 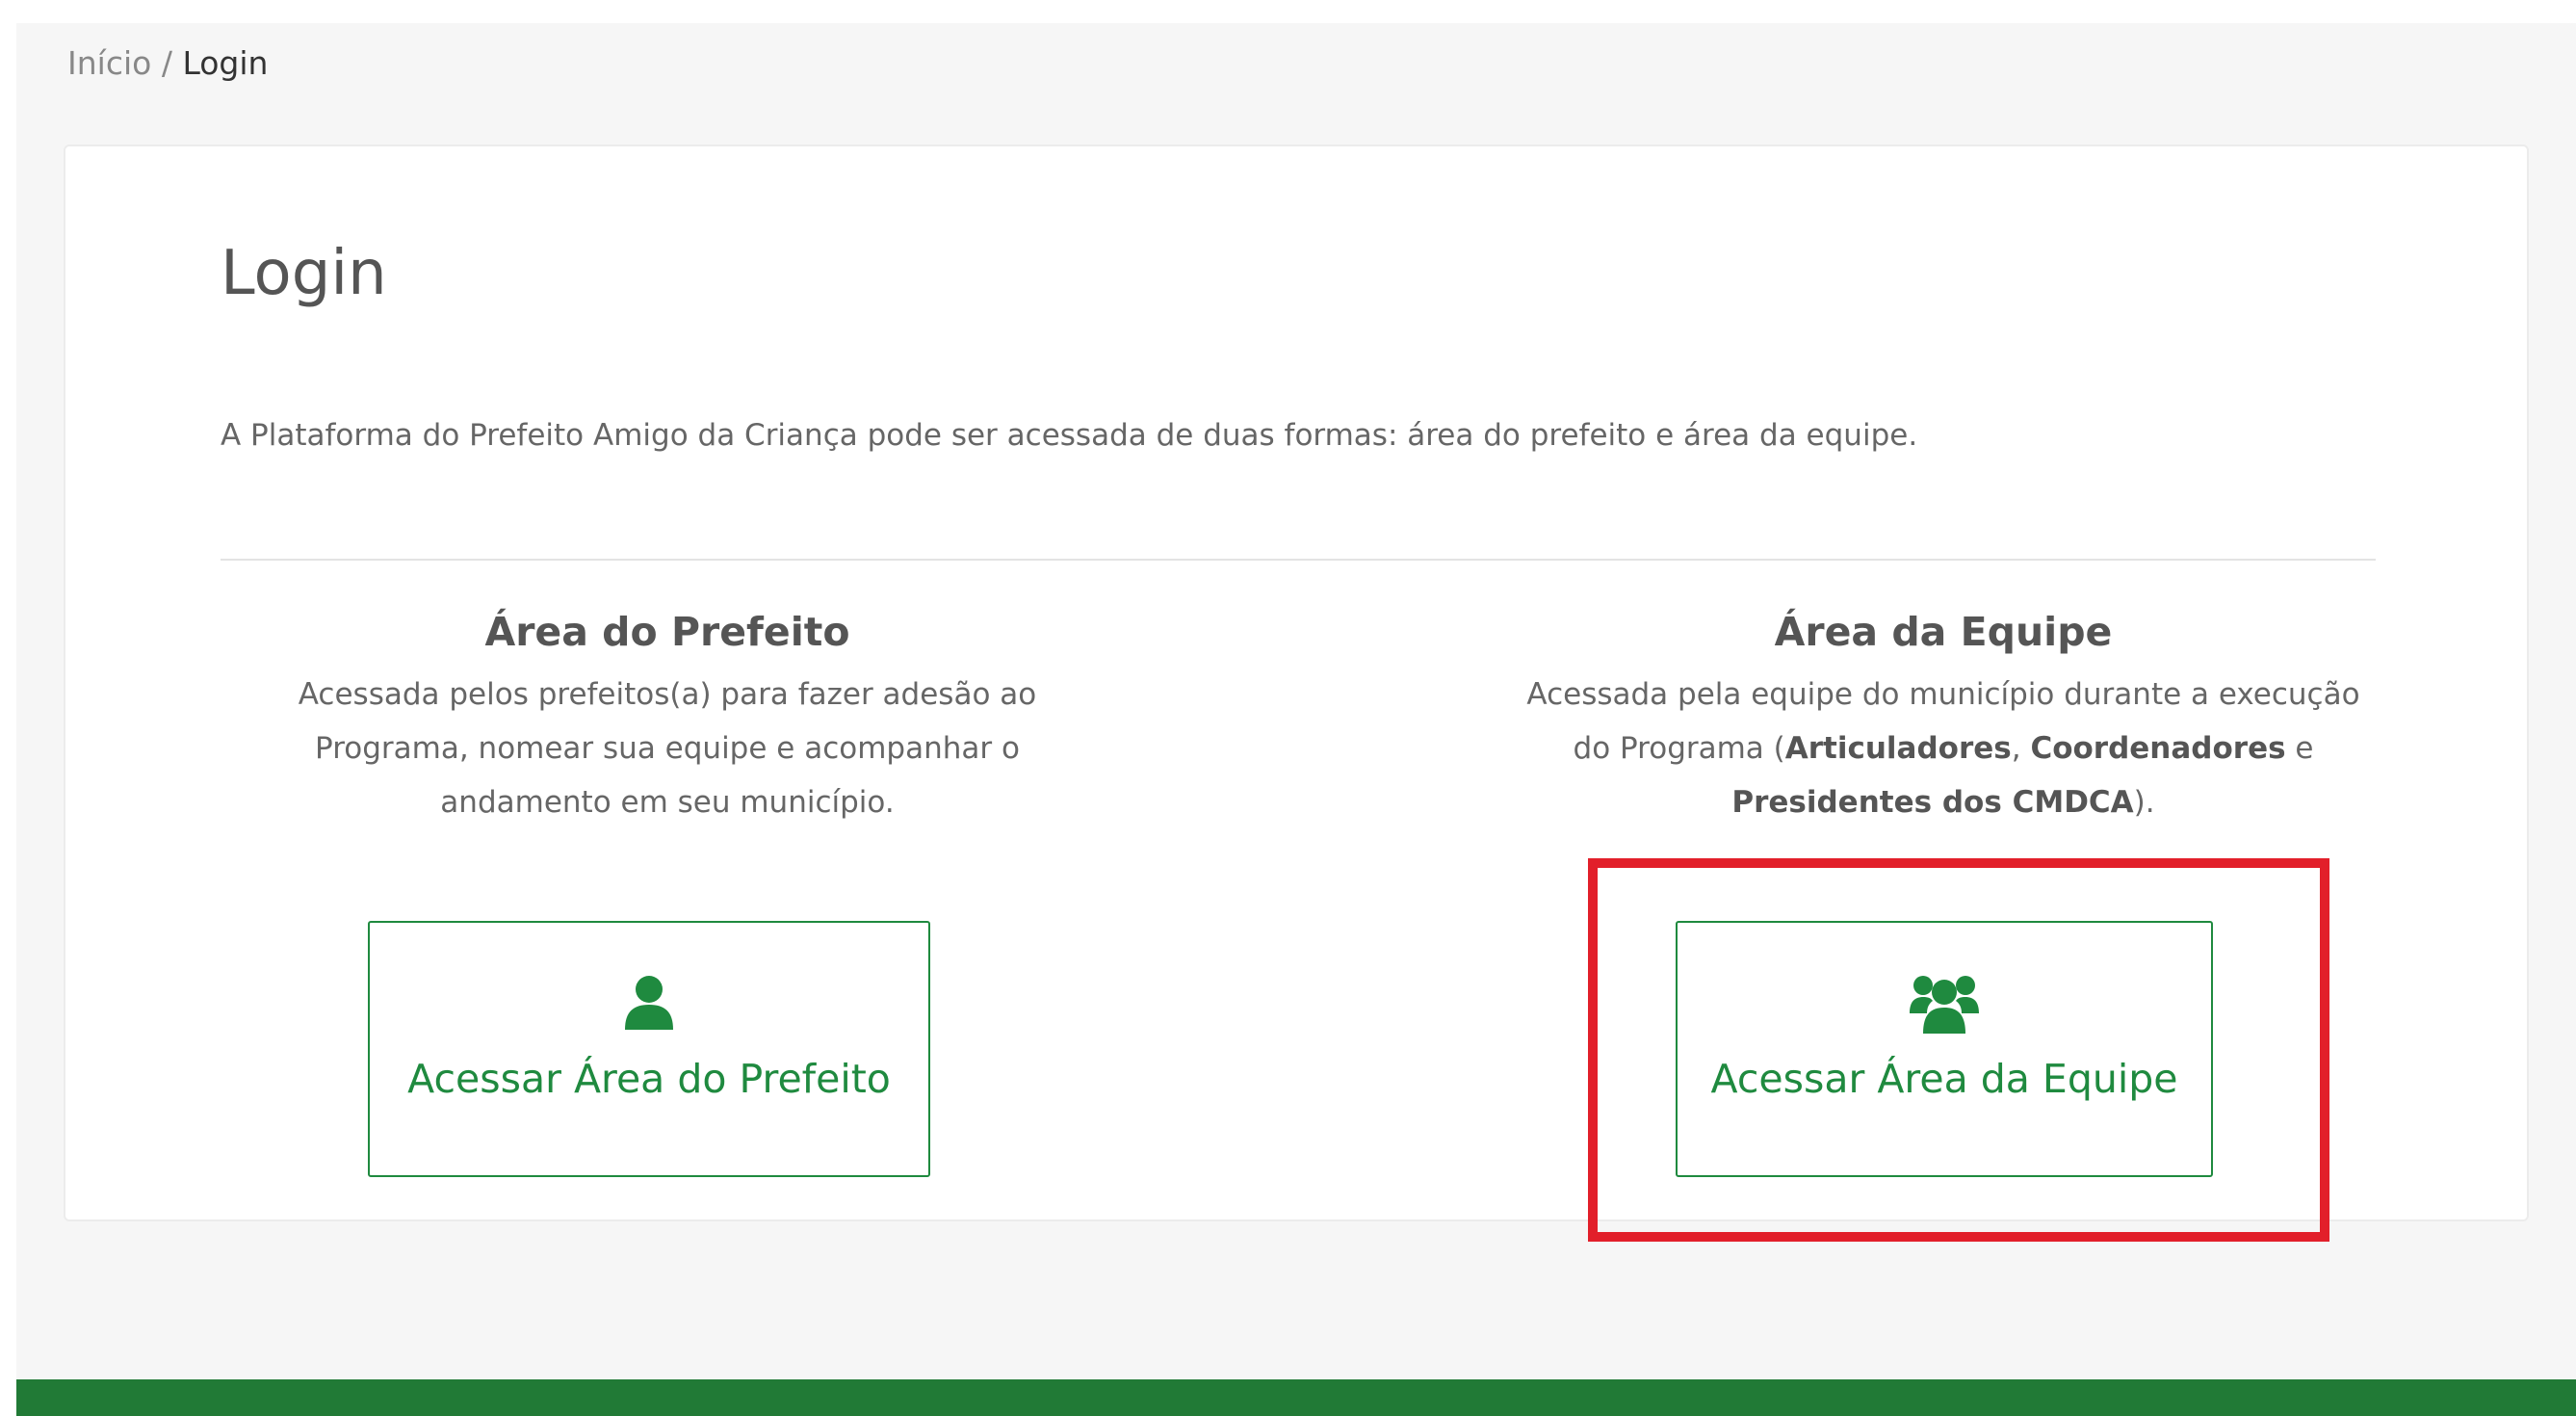 What do you see at coordinates (2299, 748) in the screenshot?
I see `role-separator: e` at bounding box center [2299, 748].